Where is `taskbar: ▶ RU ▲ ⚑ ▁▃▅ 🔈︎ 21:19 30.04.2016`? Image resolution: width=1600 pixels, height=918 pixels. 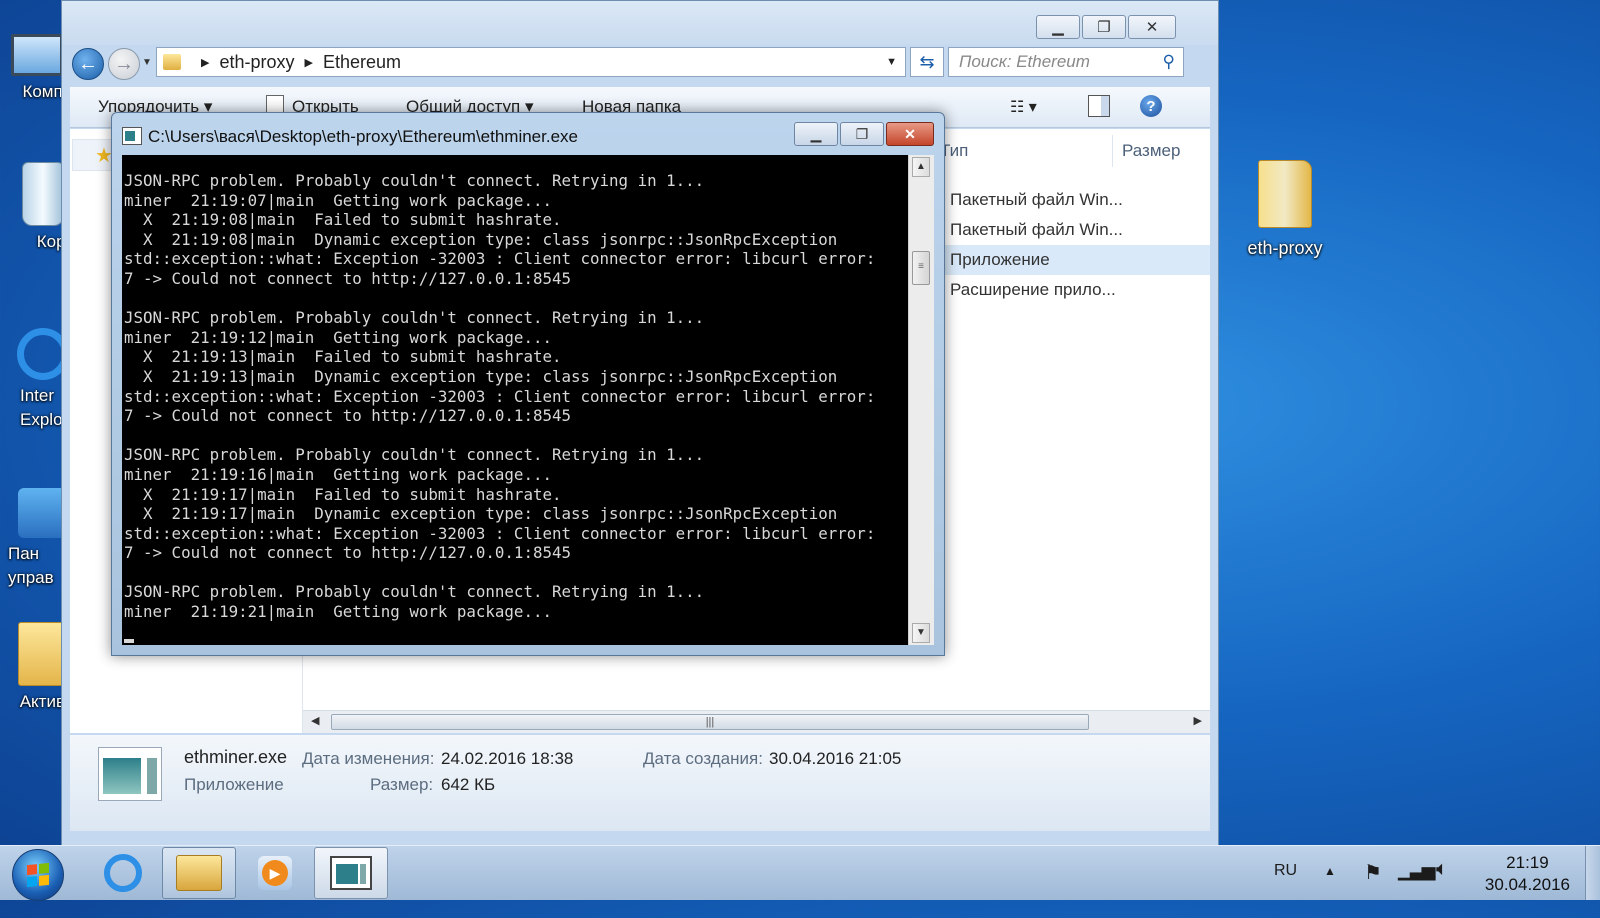 taskbar: ▶ RU ▲ ⚑ ▁▃▅ 🔈︎ 21:19 30.04.2016 is located at coordinates (800, 873).